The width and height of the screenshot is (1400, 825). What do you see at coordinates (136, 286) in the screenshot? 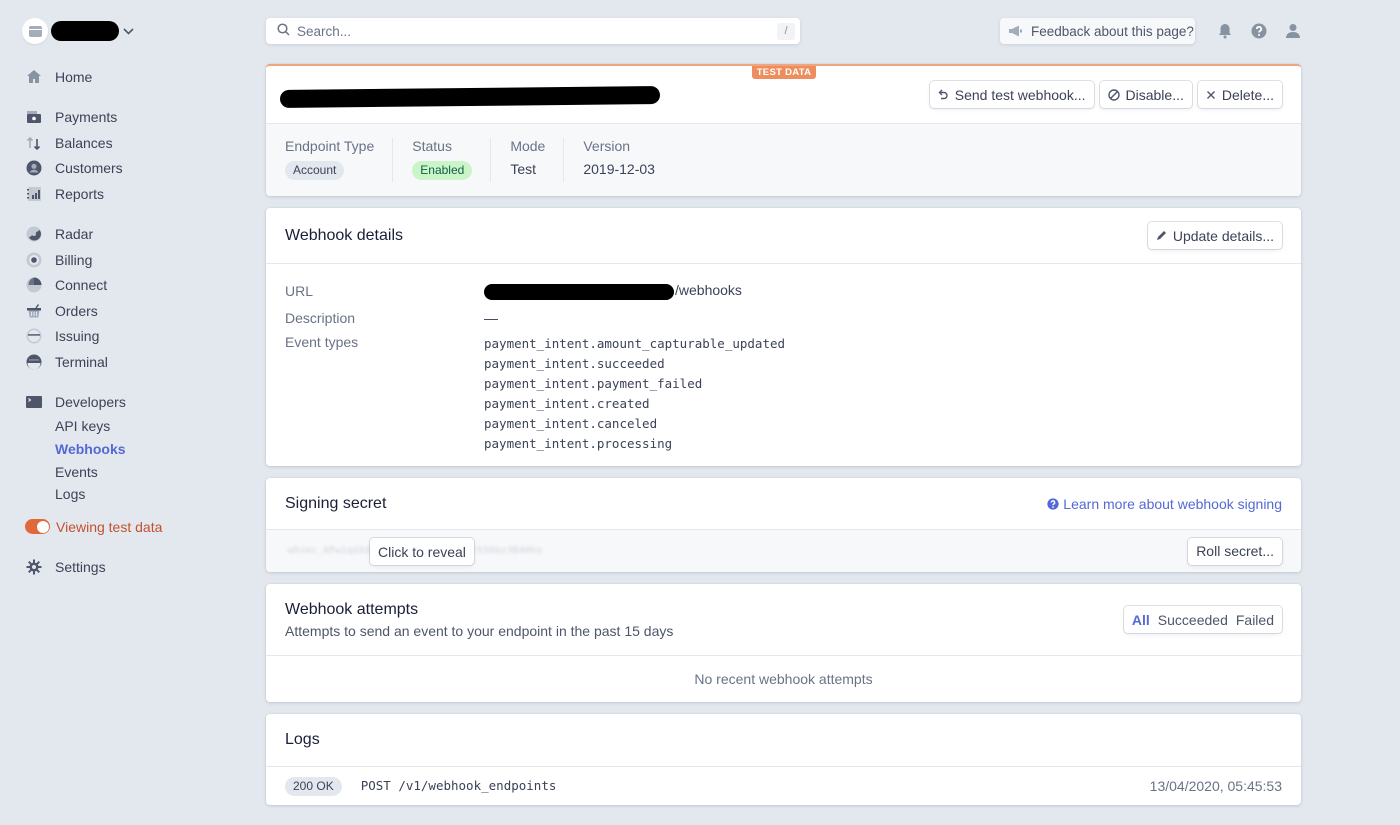
I see `sidebar-item-connect: Connect` at bounding box center [136, 286].